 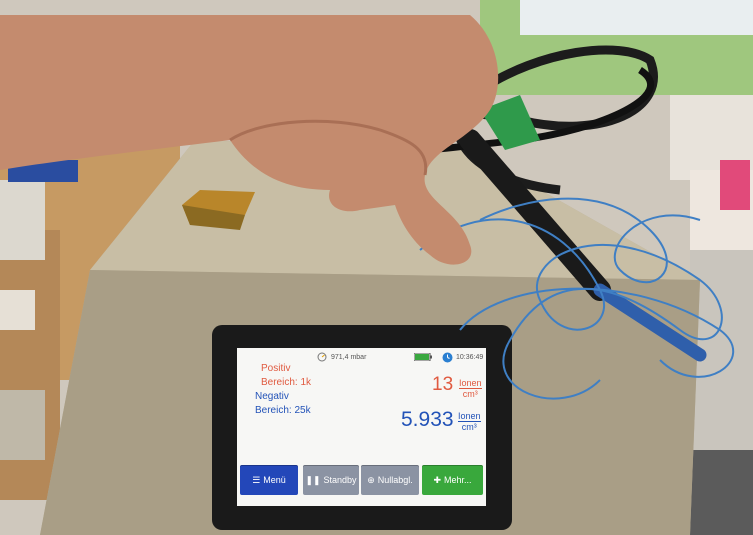 I want to click on positive-label-group: Positiv Bereich: 1k, so click(x=286, y=376).